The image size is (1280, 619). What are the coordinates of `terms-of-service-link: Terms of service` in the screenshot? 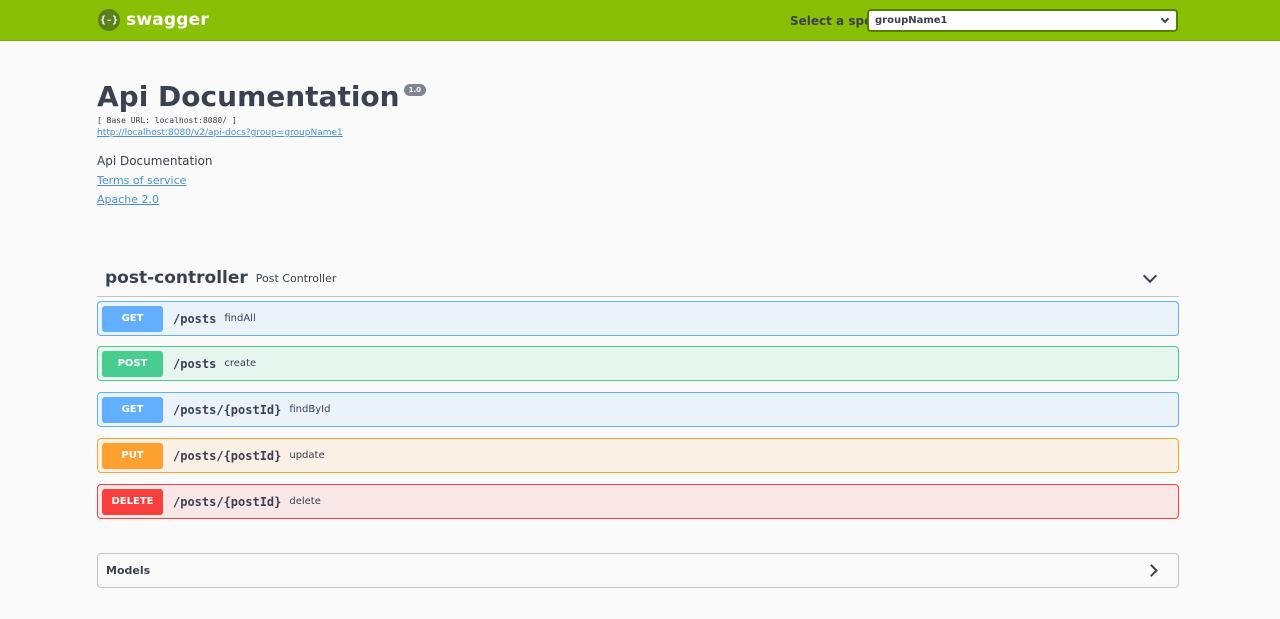 It's located at (261, 180).